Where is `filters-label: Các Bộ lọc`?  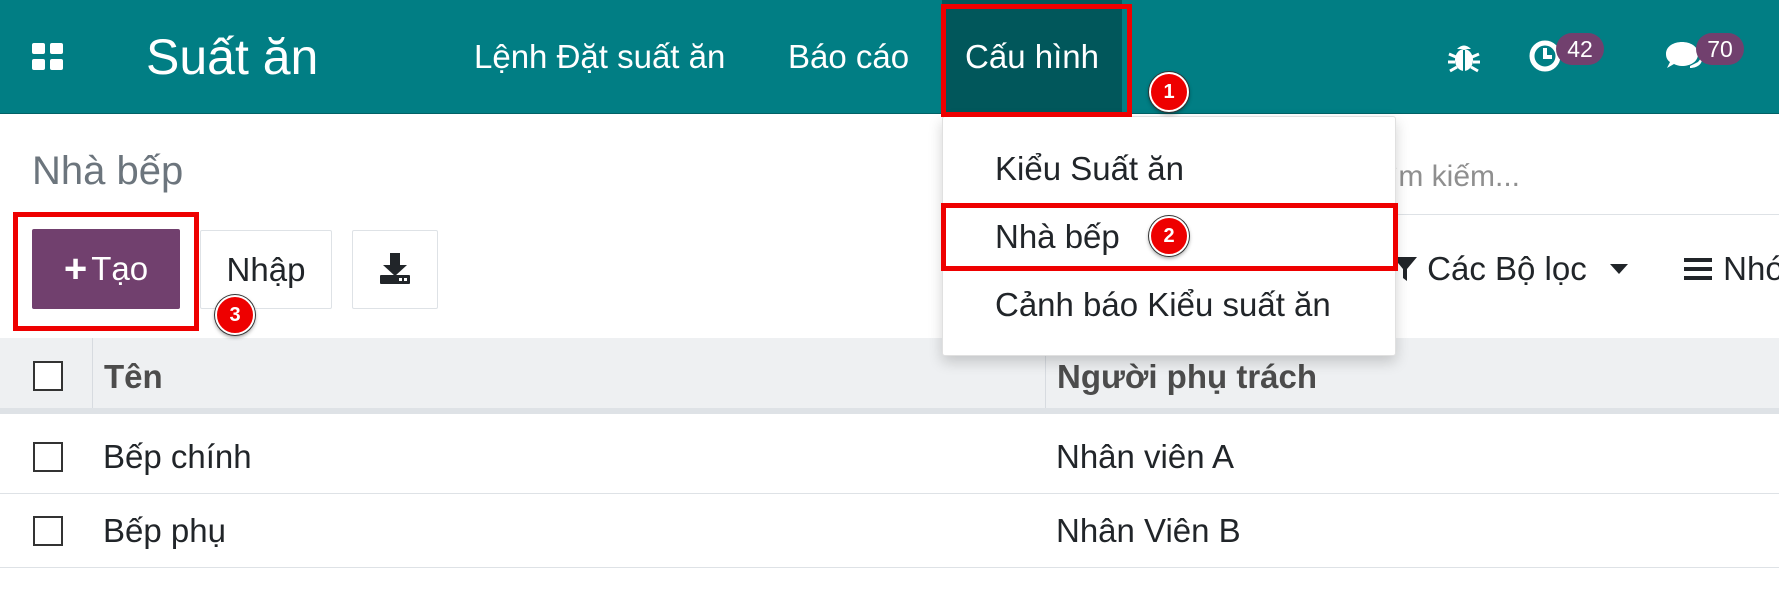 filters-label: Các Bộ lọc is located at coordinates (1507, 268).